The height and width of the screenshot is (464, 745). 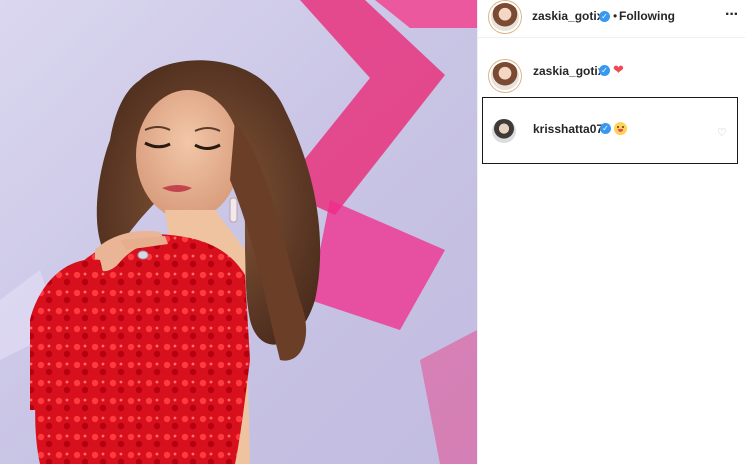 I want to click on author-avatar, so click(x=505, y=17).